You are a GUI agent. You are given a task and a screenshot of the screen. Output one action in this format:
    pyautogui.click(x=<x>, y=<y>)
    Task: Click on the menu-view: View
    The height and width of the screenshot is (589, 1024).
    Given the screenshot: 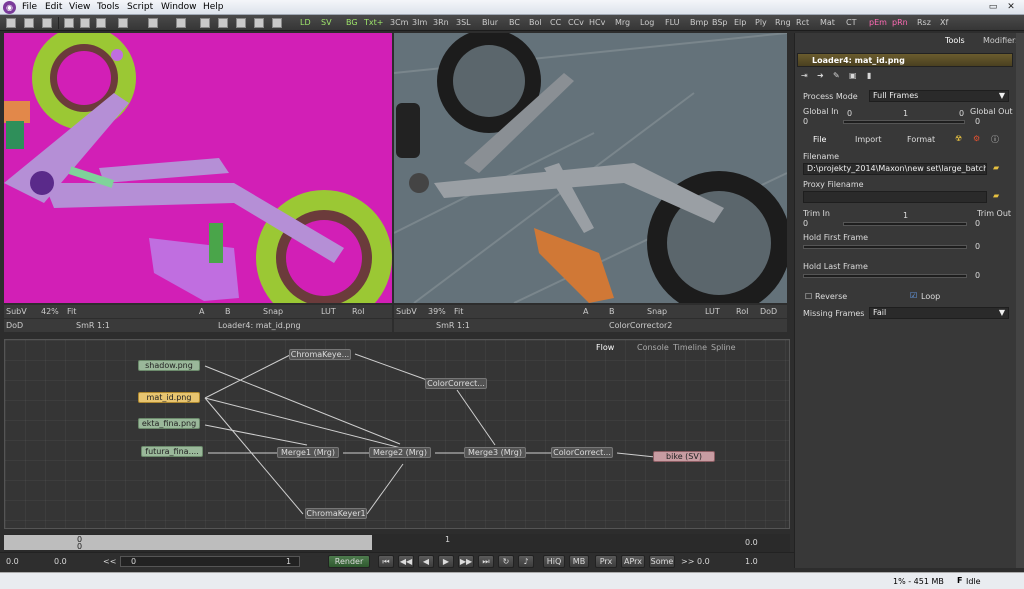 What is the action you would take?
    pyautogui.click(x=79, y=7)
    